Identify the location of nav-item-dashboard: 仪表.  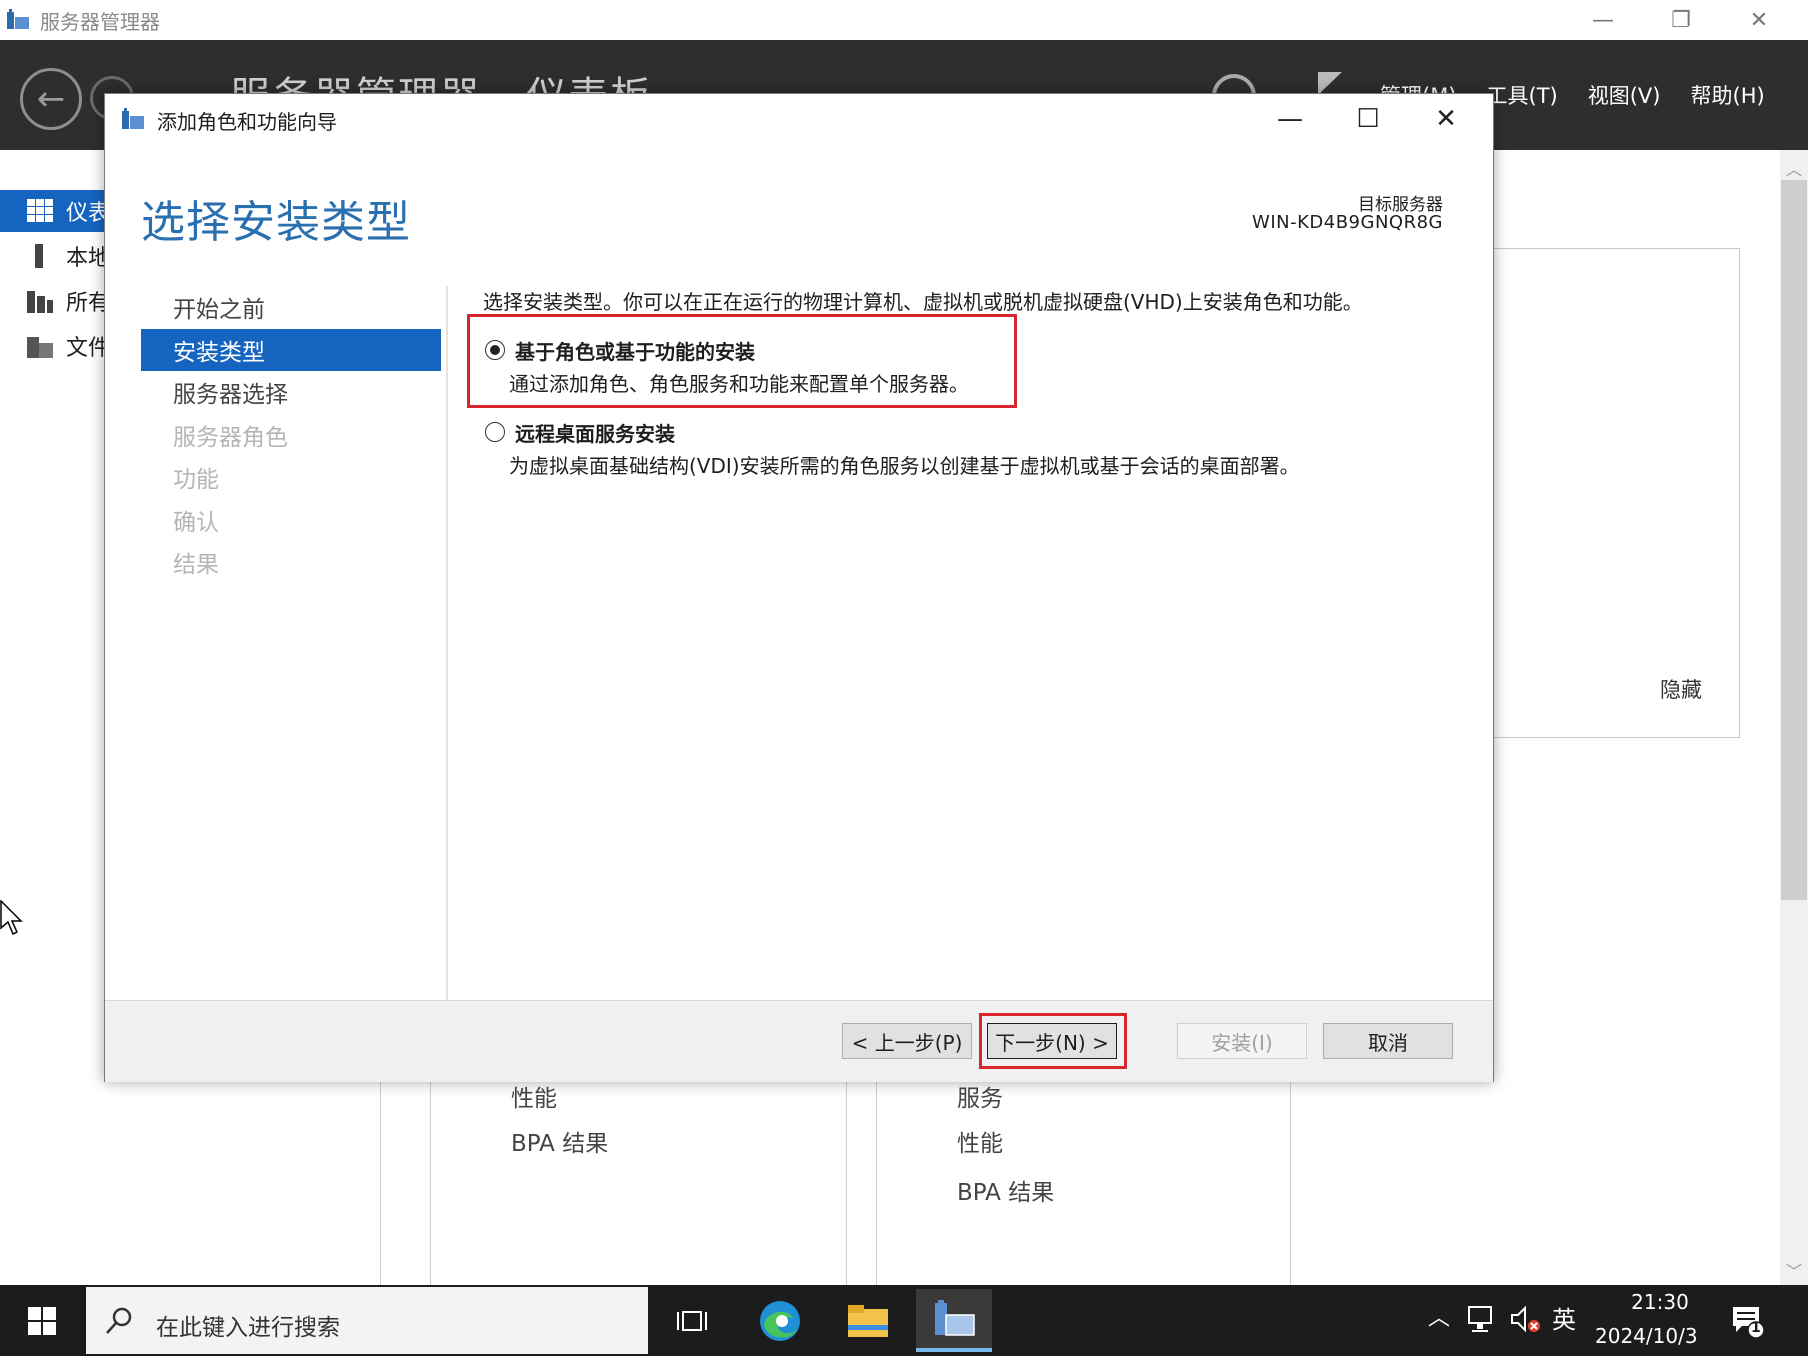
(55, 211).